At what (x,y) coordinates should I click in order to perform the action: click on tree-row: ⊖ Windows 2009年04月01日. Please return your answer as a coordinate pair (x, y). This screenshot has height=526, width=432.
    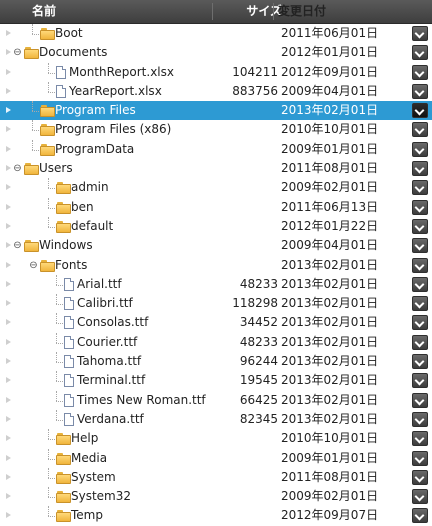
    Looking at the image, I should click on (216, 245).